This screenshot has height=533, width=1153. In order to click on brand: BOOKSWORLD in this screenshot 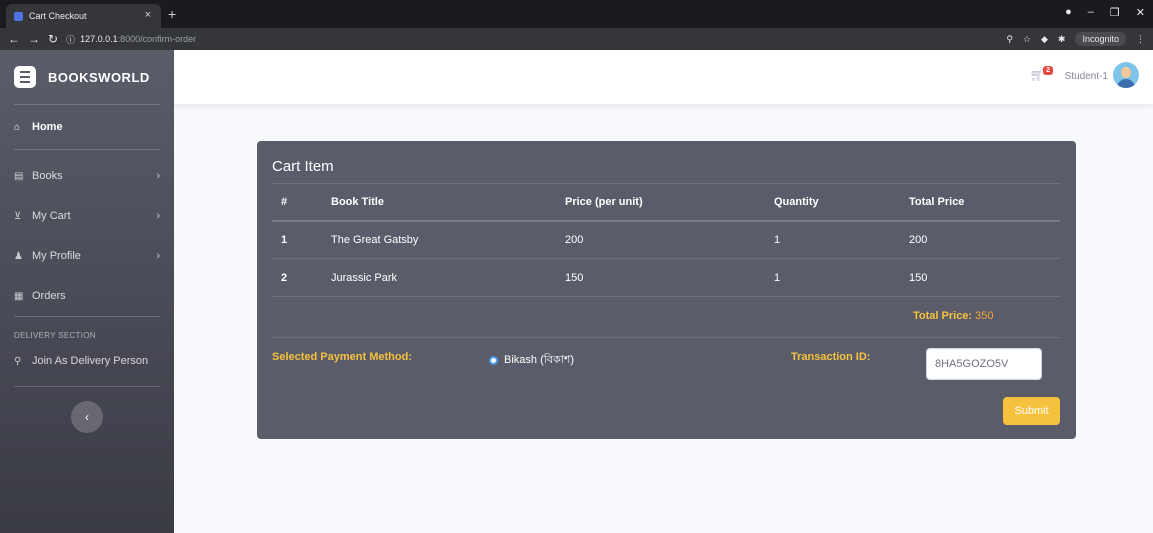, I will do `click(87, 77)`.